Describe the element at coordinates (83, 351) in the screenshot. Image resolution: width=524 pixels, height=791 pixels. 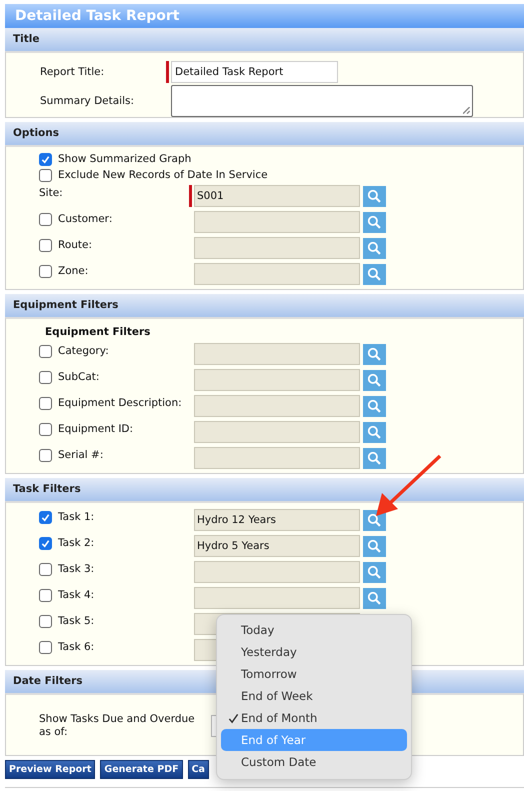
I see `field-label: Category:` at that location.